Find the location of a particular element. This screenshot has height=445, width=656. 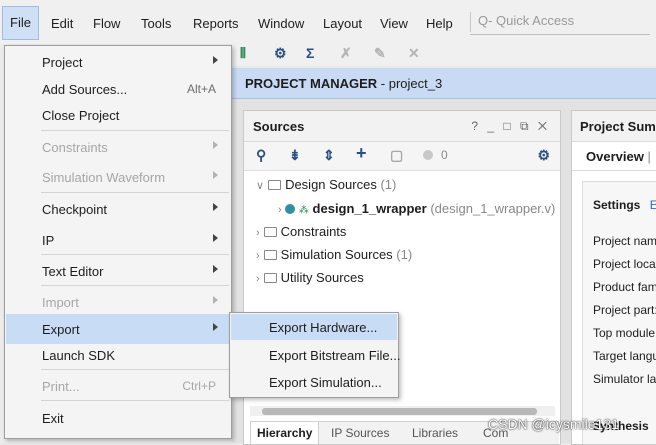

summary-label-target-language: Target langu is located at coordinates (624, 356).